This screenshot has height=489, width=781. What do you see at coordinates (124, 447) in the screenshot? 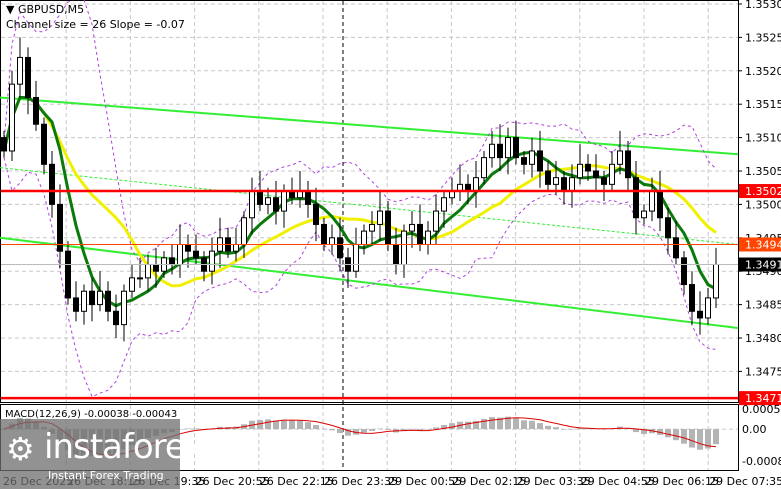
I see `watermark-brand: instaforex` at bounding box center [124, 447].